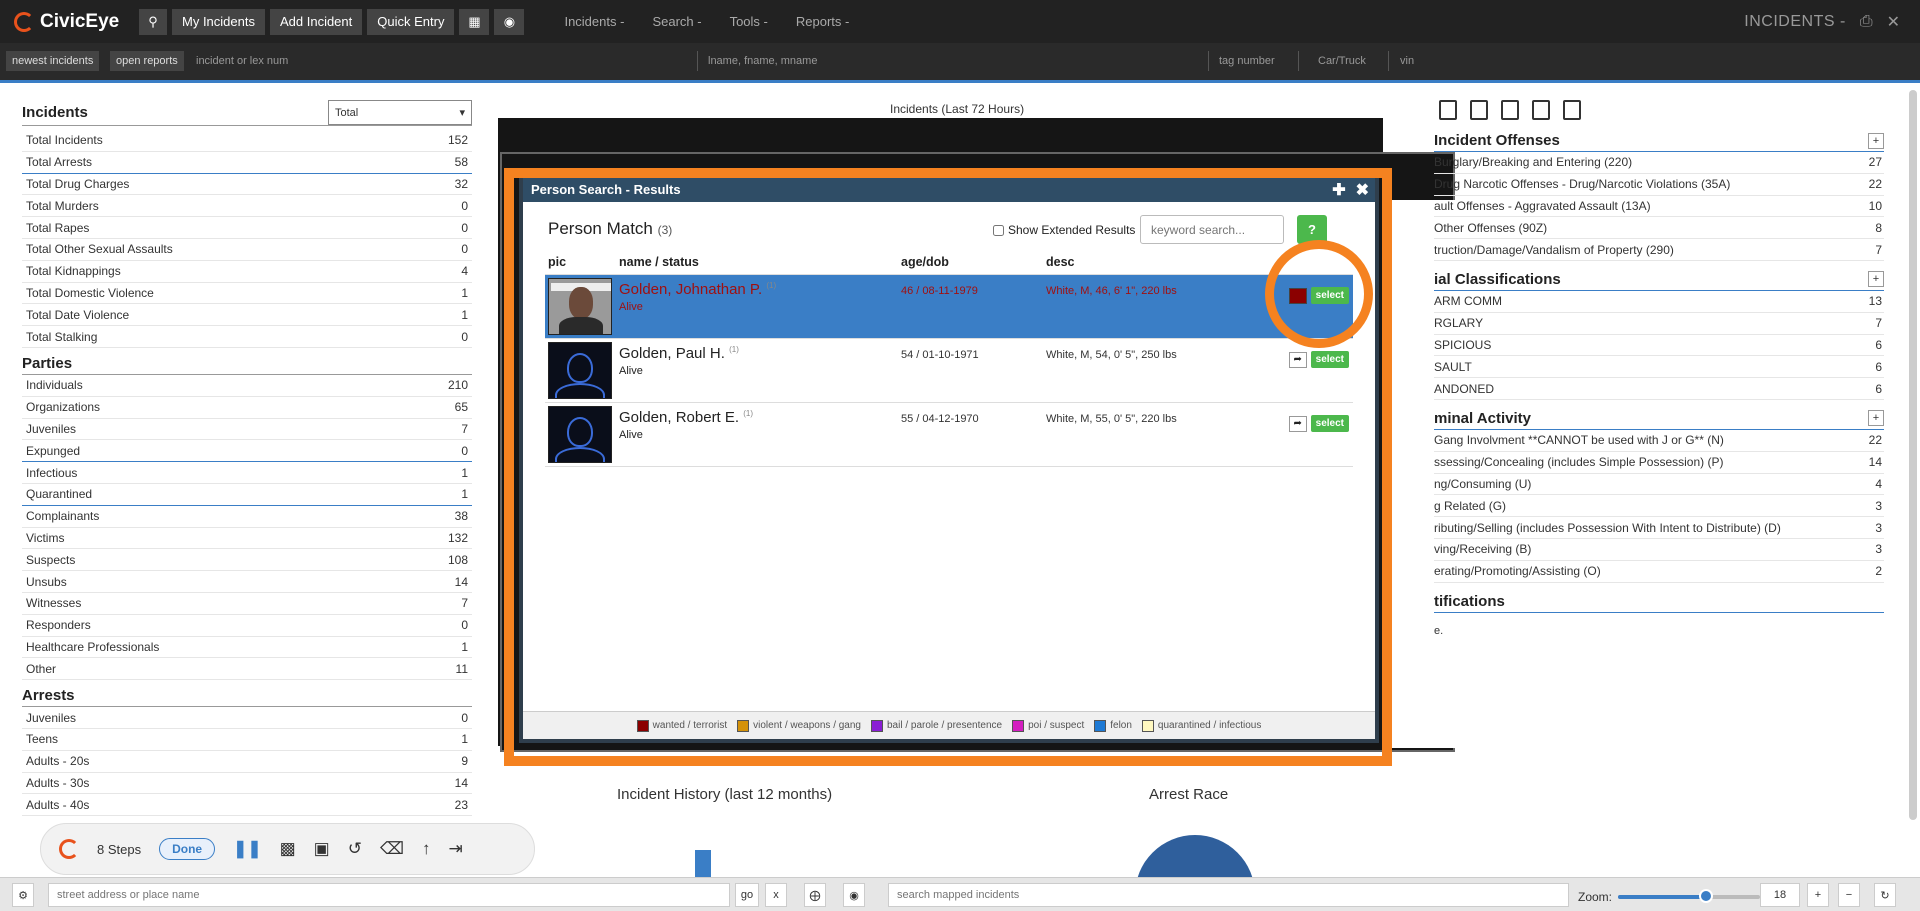 This screenshot has width=1920, height=911. Describe the element at coordinates (247, 784) in the screenshot. I see `stat-row: Adults - 30s 14` at that location.